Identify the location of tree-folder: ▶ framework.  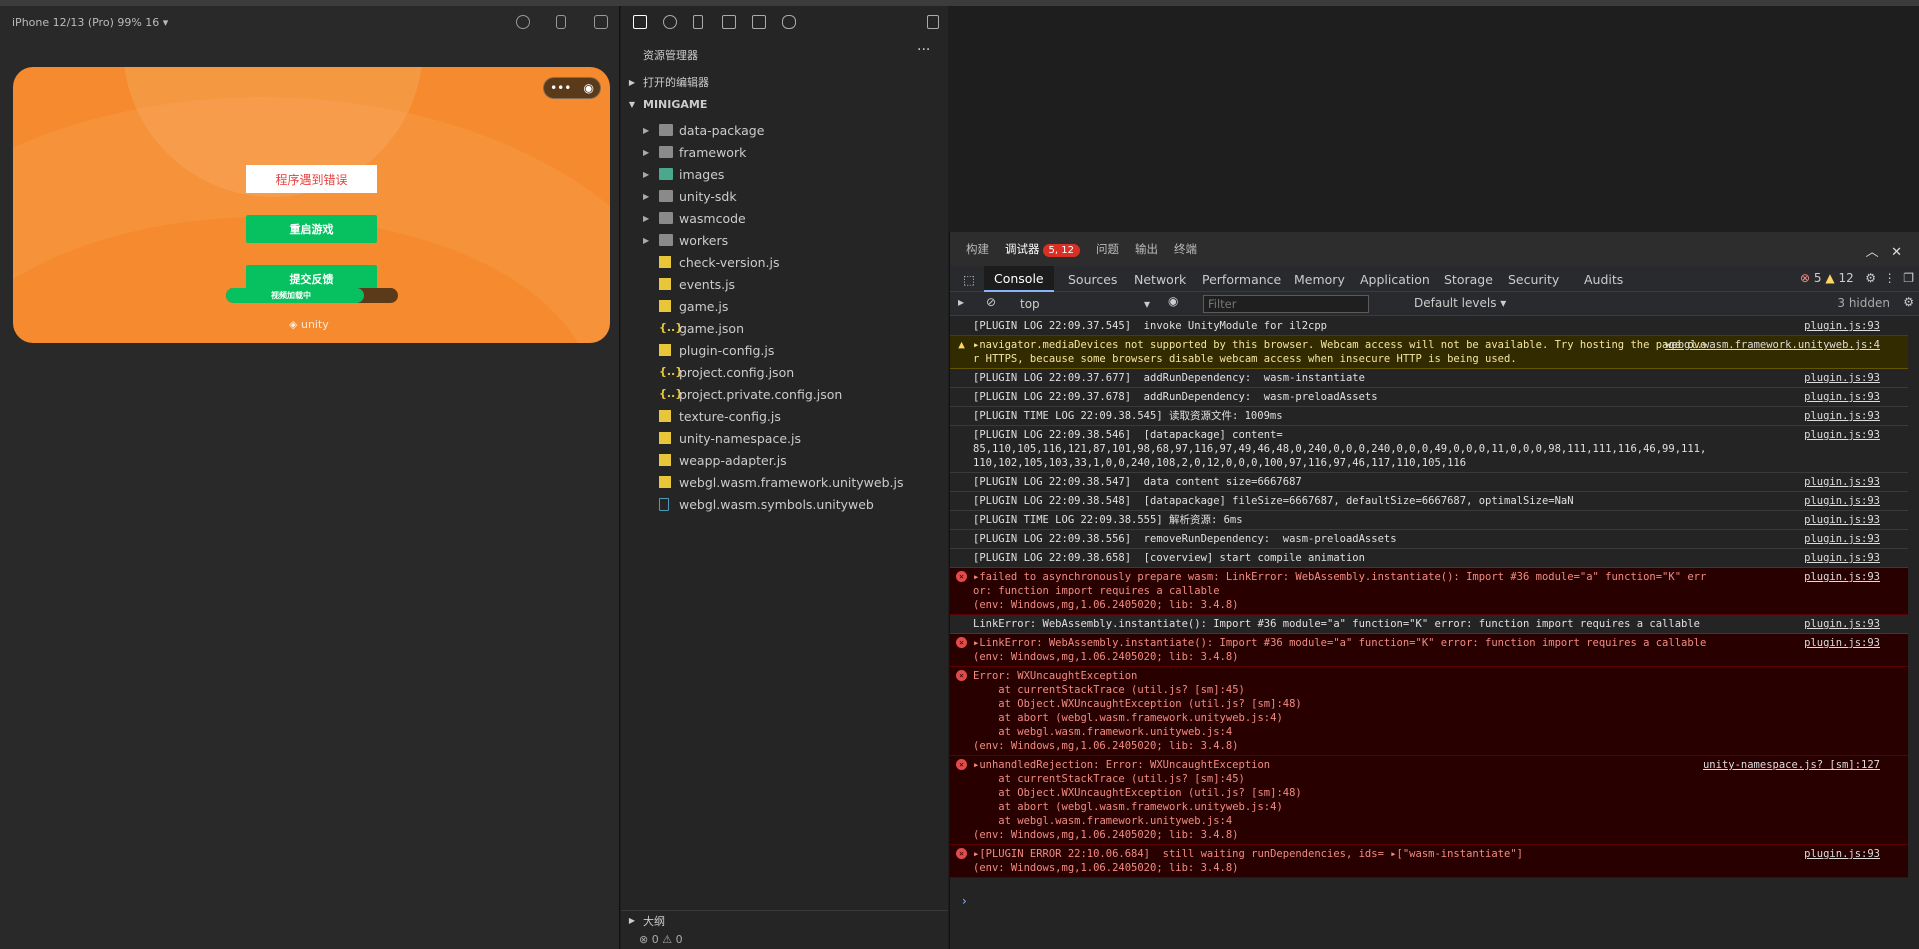
(784, 152).